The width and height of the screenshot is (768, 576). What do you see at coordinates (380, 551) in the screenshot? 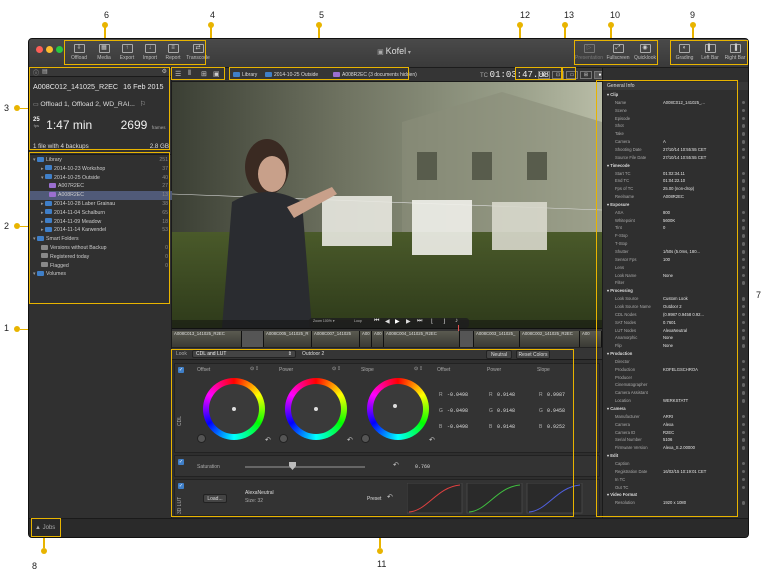
I see `callout-11-dot` at bounding box center [380, 551].